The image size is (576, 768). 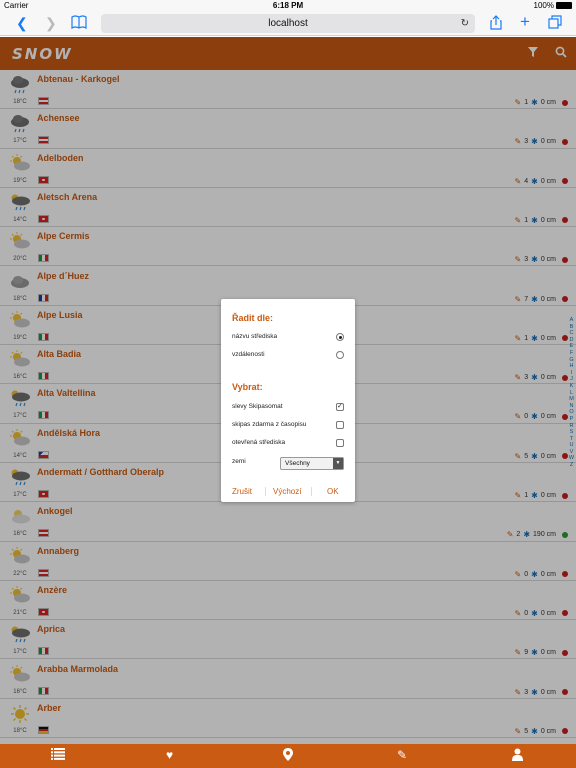 What do you see at coordinates (543, 5) in the screenshot?
I see `battery-percent: 100%` at bounding box center [543, 5].